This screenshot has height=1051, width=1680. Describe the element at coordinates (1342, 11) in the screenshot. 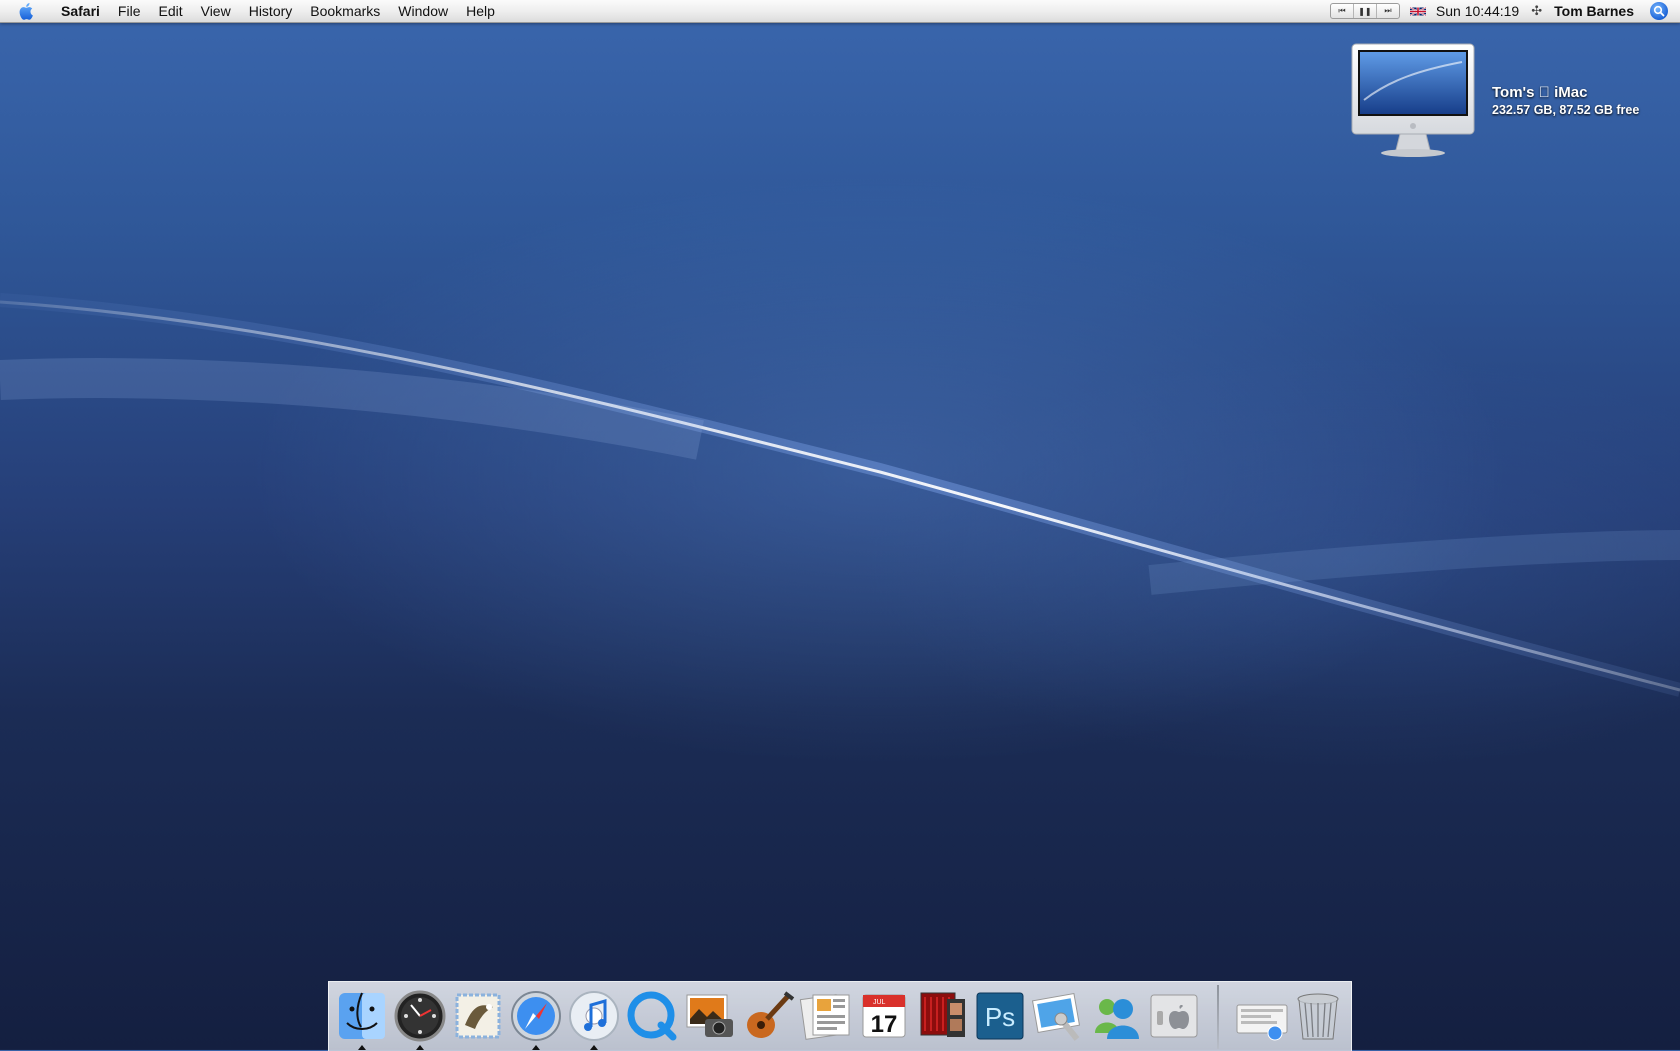

I see `previous-track-icon: ⏮` at that location.